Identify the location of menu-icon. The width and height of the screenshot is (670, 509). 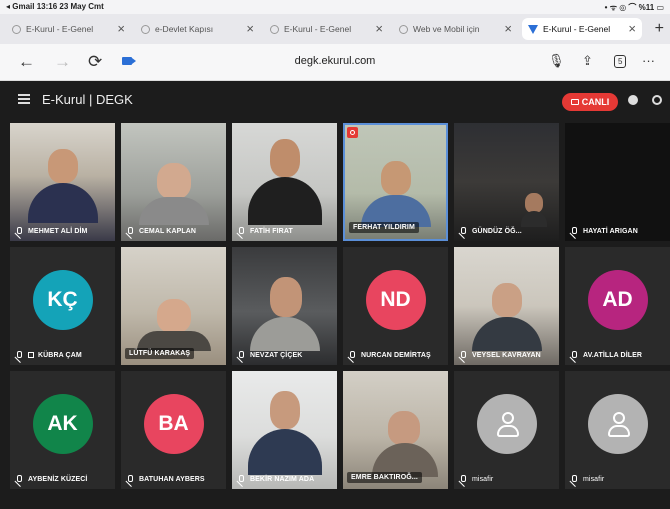
(24, 99).